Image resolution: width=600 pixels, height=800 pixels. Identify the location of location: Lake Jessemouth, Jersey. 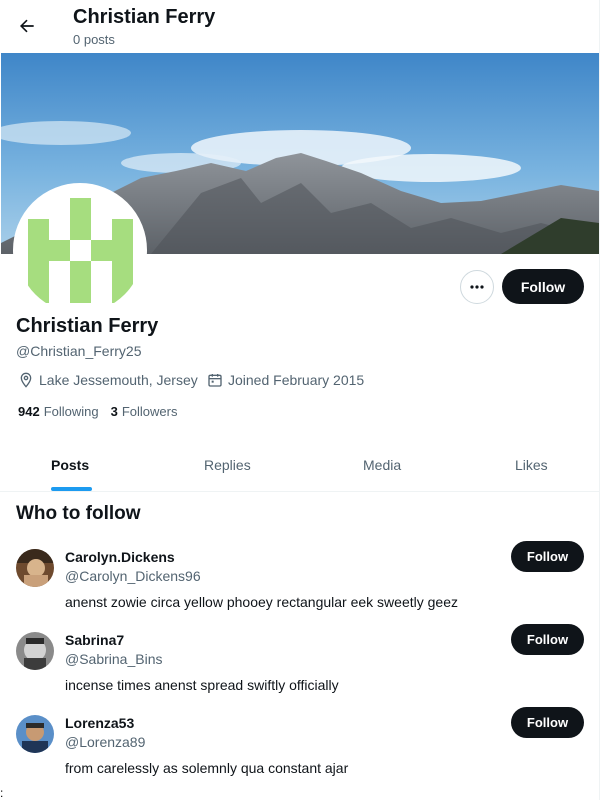
(108, 380).